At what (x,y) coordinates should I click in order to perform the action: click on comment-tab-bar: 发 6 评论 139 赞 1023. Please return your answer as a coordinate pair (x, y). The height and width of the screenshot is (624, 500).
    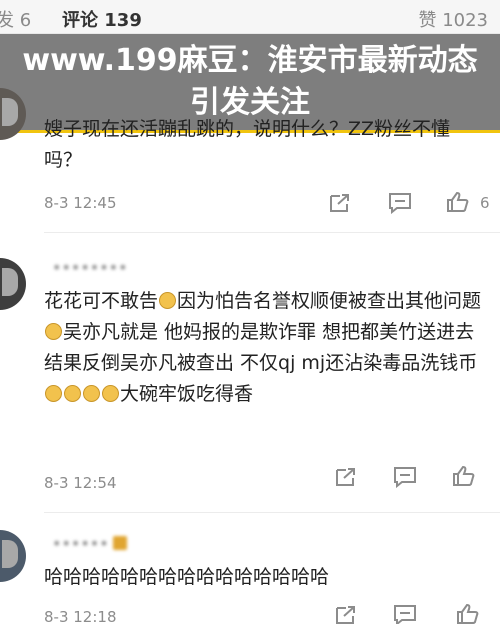
    Looking at the image, I should click on (250, 17).